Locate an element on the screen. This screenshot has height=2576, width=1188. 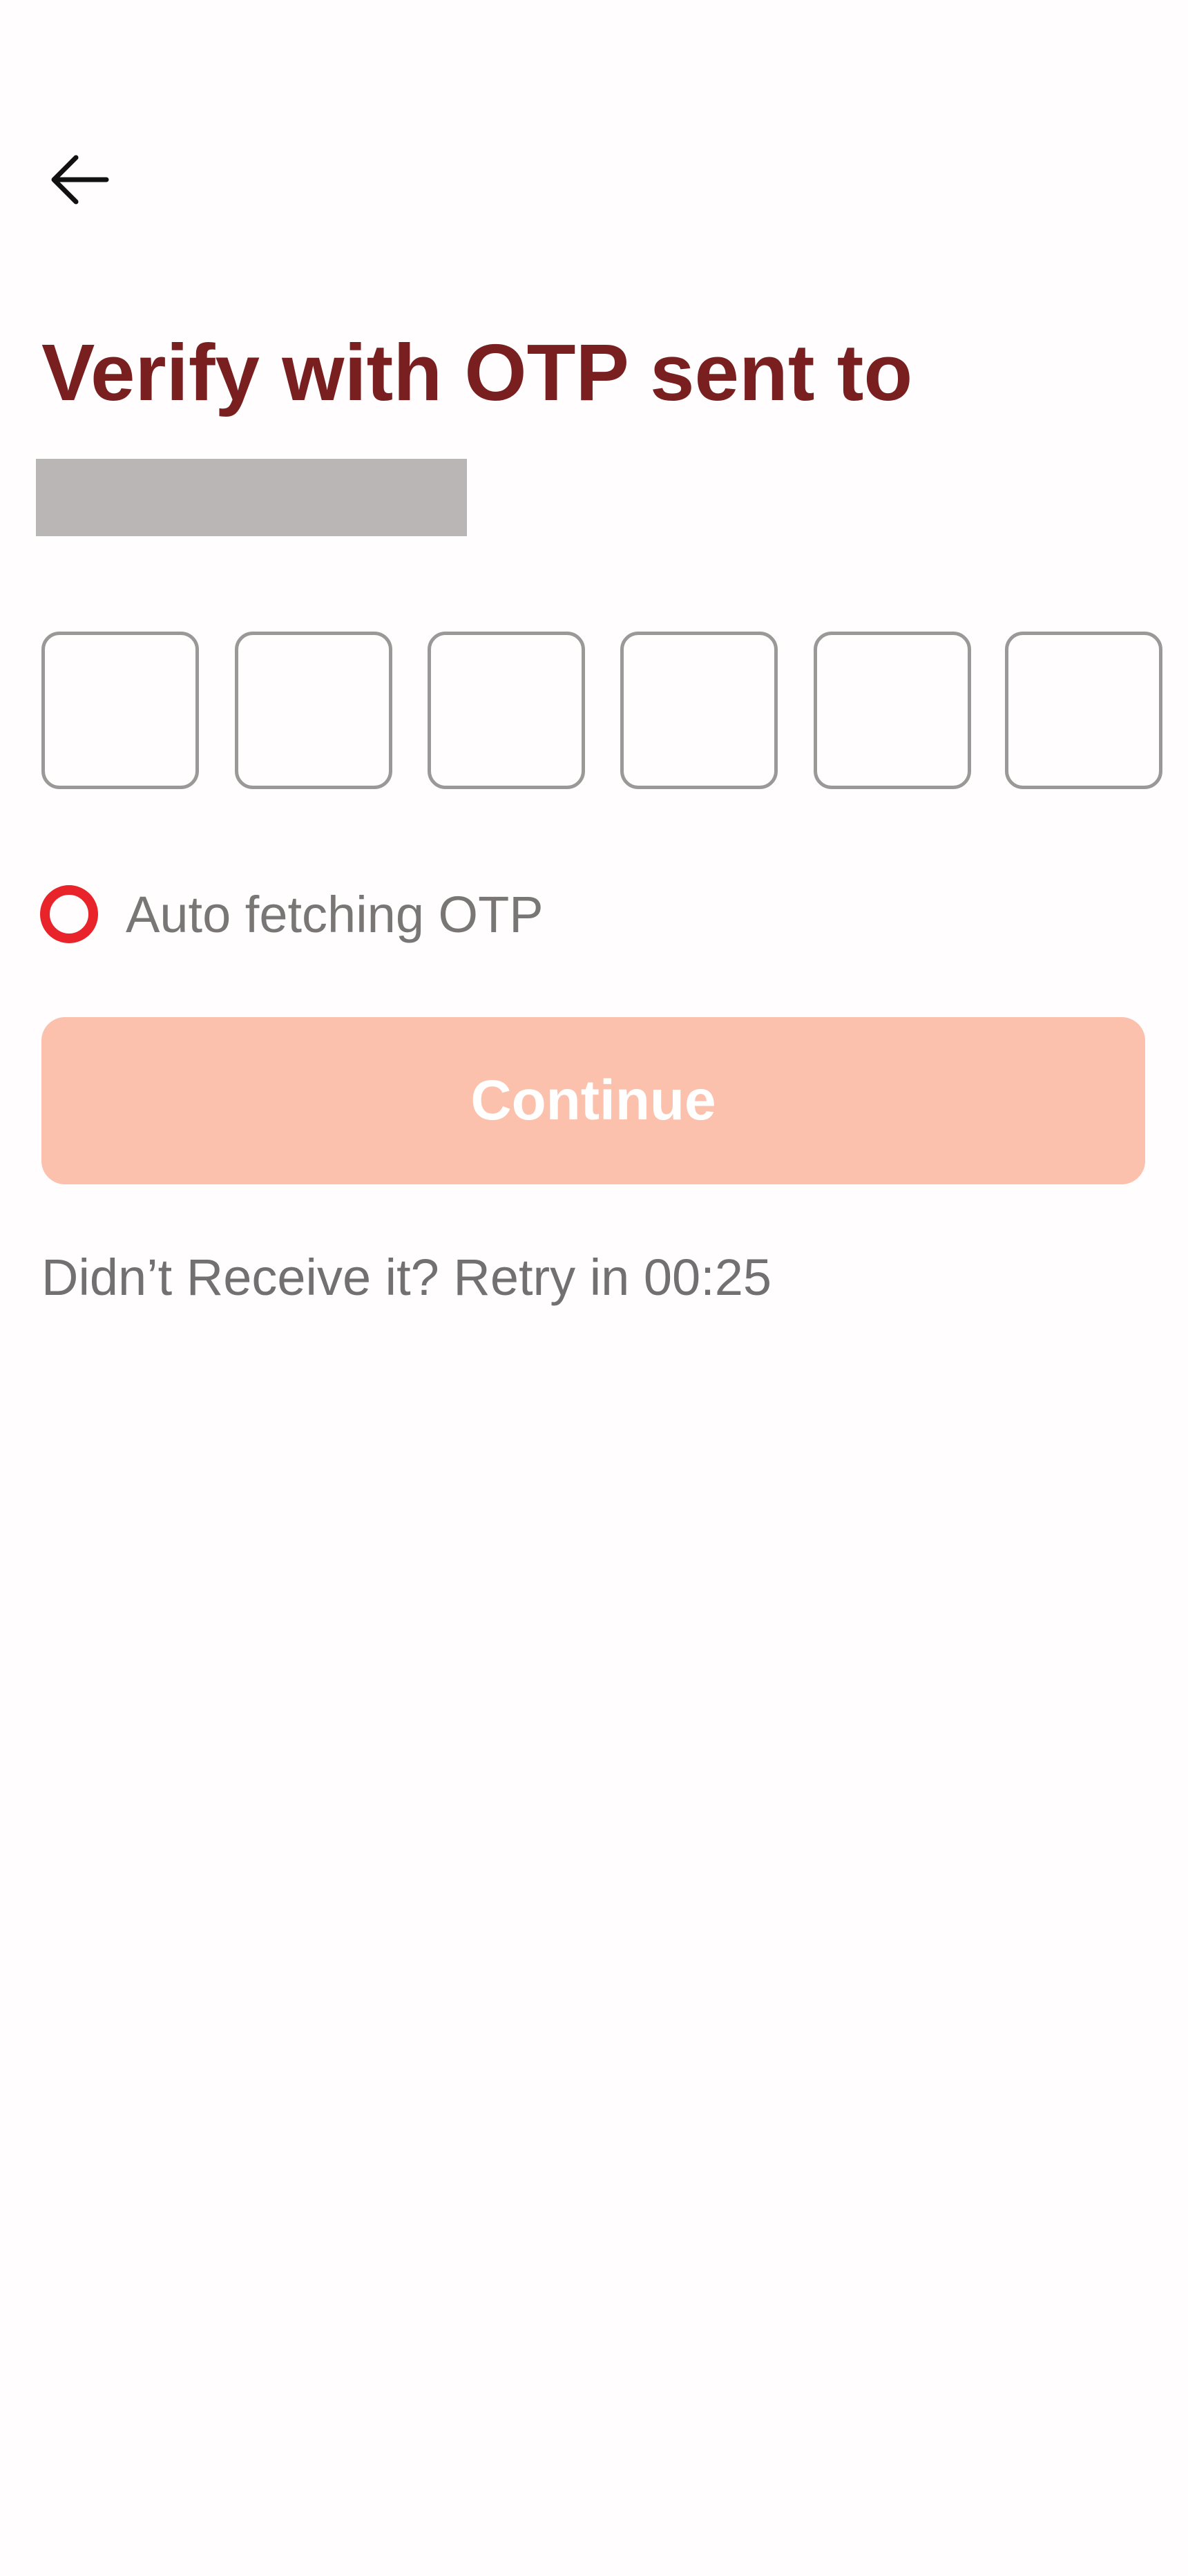
auto-fetch-label: Auto fetching OTP is located at coordinates (335, 914).